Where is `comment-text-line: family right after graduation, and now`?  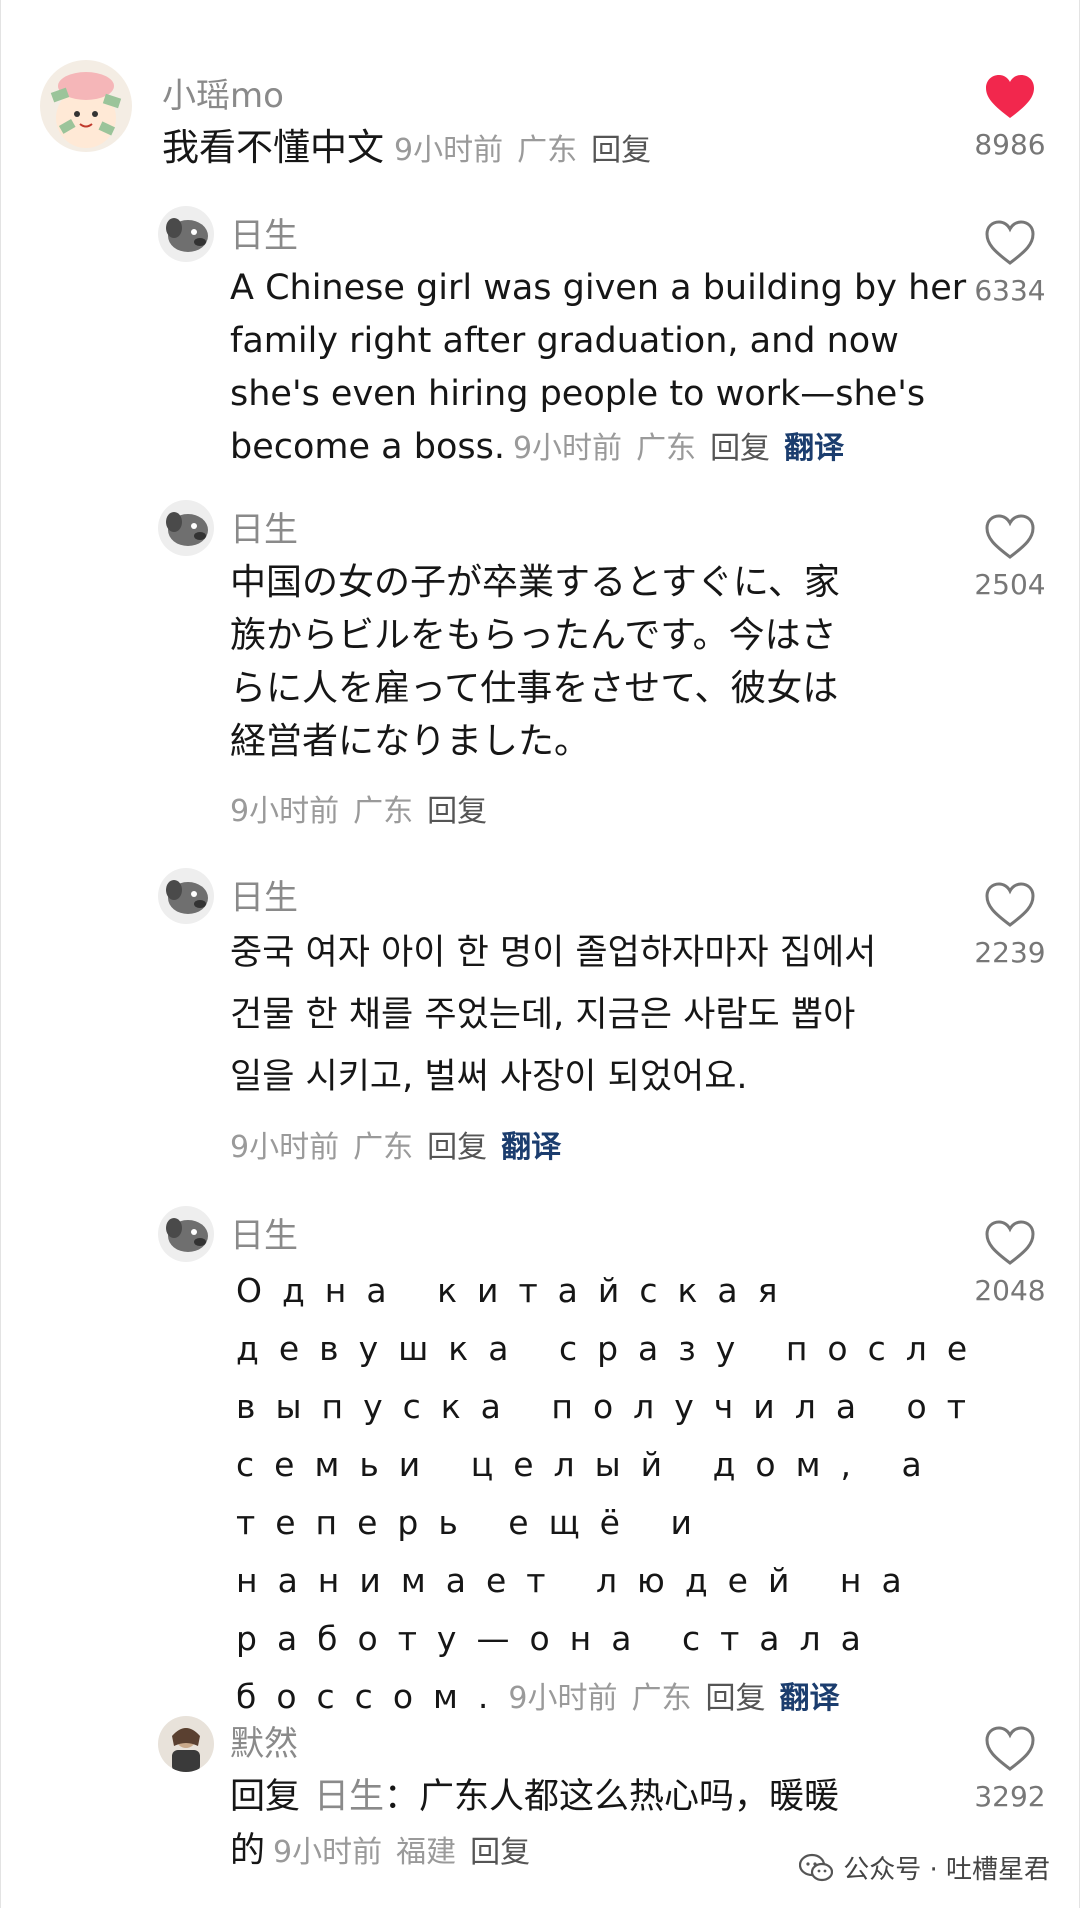
comment-text-line: family right after graduation, and now is located at coordinates (564, 341).